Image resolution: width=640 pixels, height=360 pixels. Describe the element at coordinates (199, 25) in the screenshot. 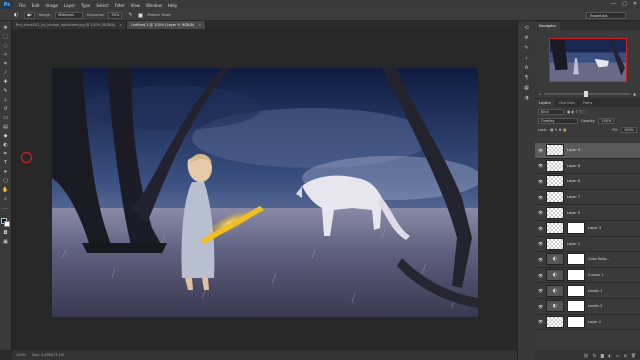

I see `close-icon: ×` at that location.